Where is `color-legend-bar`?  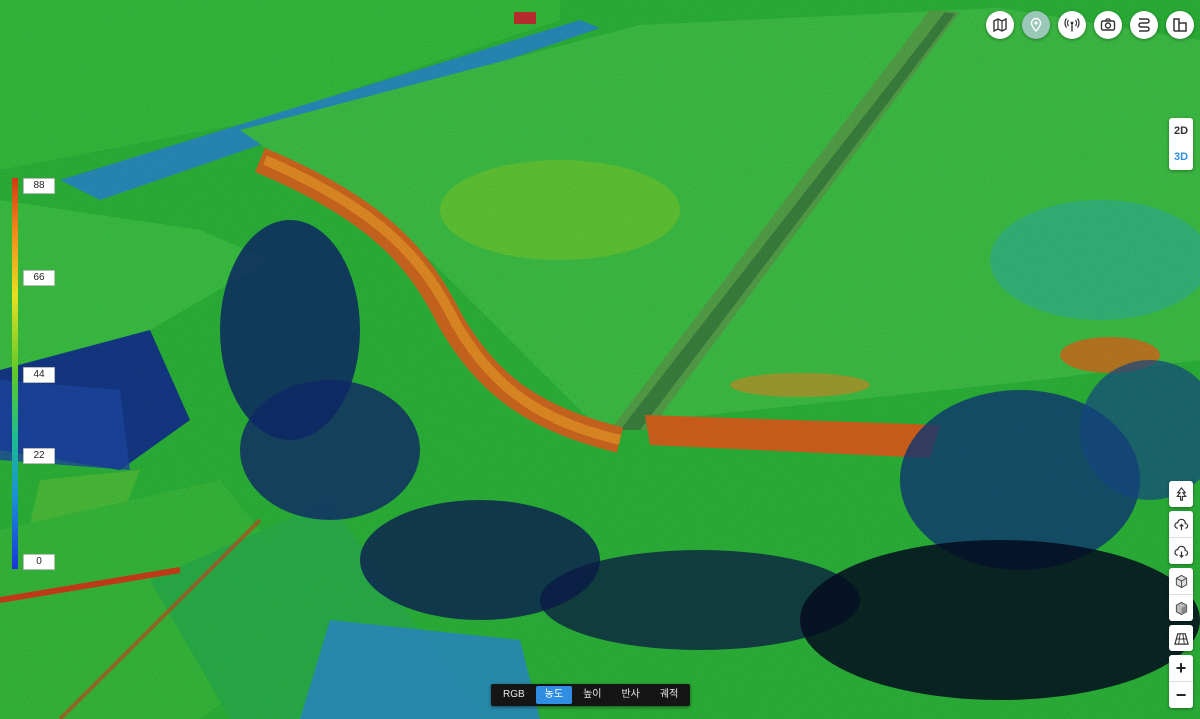 color-legend-bar is located at coordinates (15, 373).